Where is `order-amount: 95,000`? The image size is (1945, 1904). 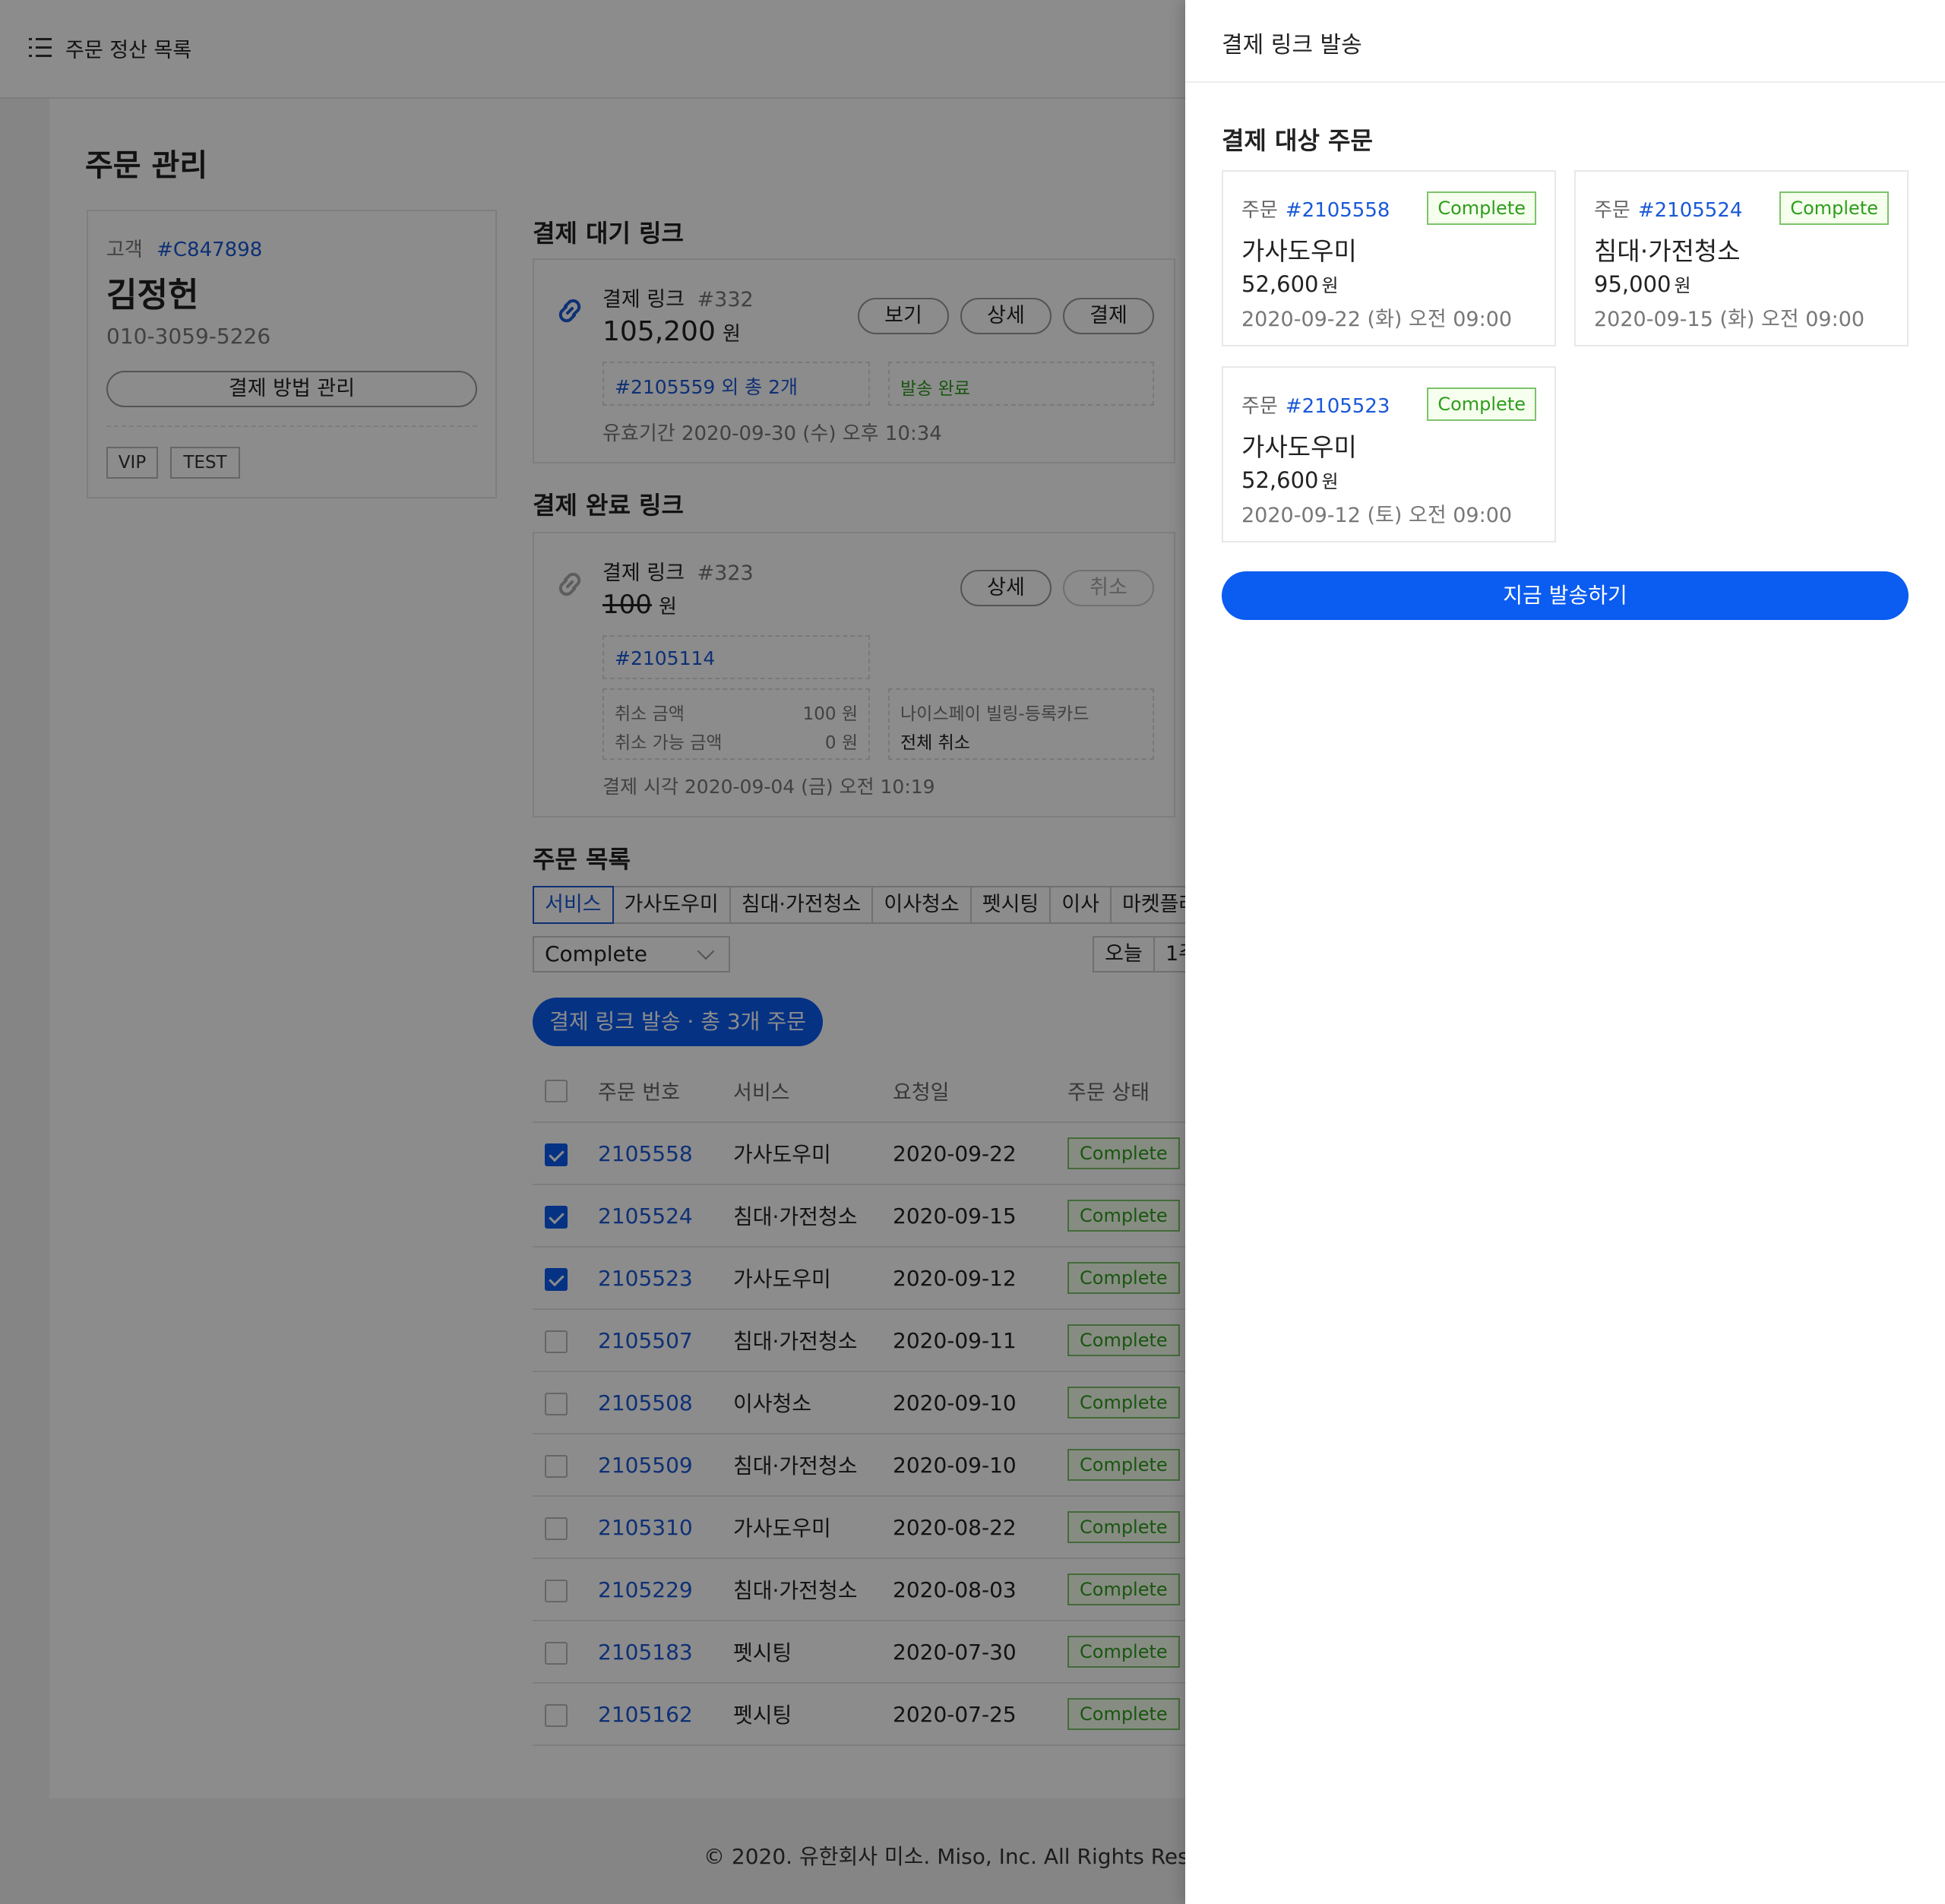
order-amount: 95,000 is located at coordinates (1632, 284).